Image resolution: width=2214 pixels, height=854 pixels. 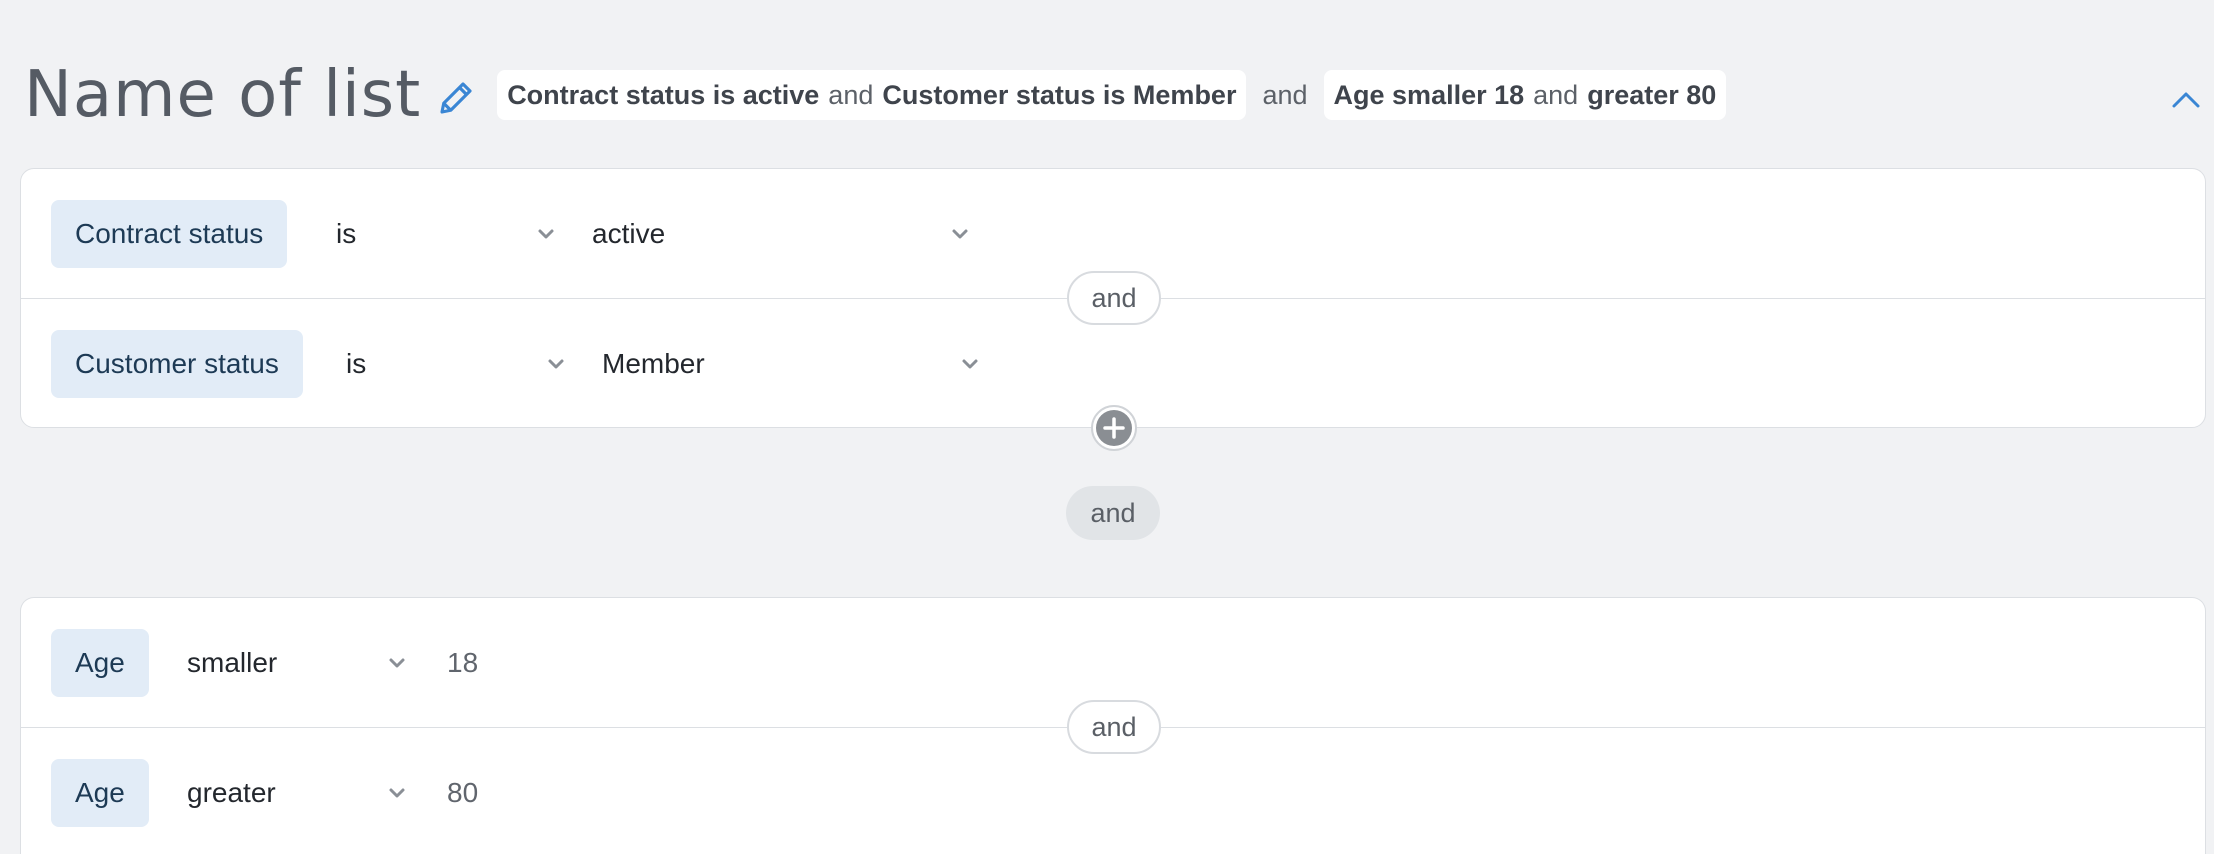 What do you see at coordinates (297, 793) in the screenshot?
I see `operator-select: greater` at bounding box center [297, 793].